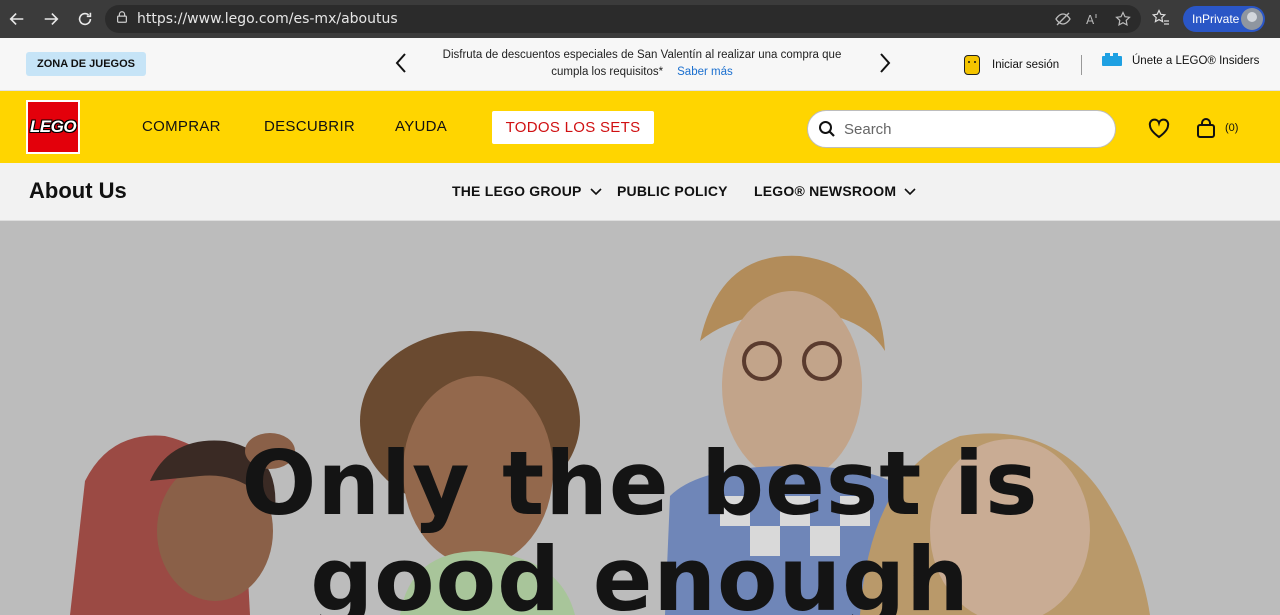 The height and width of the screenshot is (615, 1280). What do you see at coordinates (1081, 65) in the screenshot?
I see `divider` at bounding box center [1081, 65].